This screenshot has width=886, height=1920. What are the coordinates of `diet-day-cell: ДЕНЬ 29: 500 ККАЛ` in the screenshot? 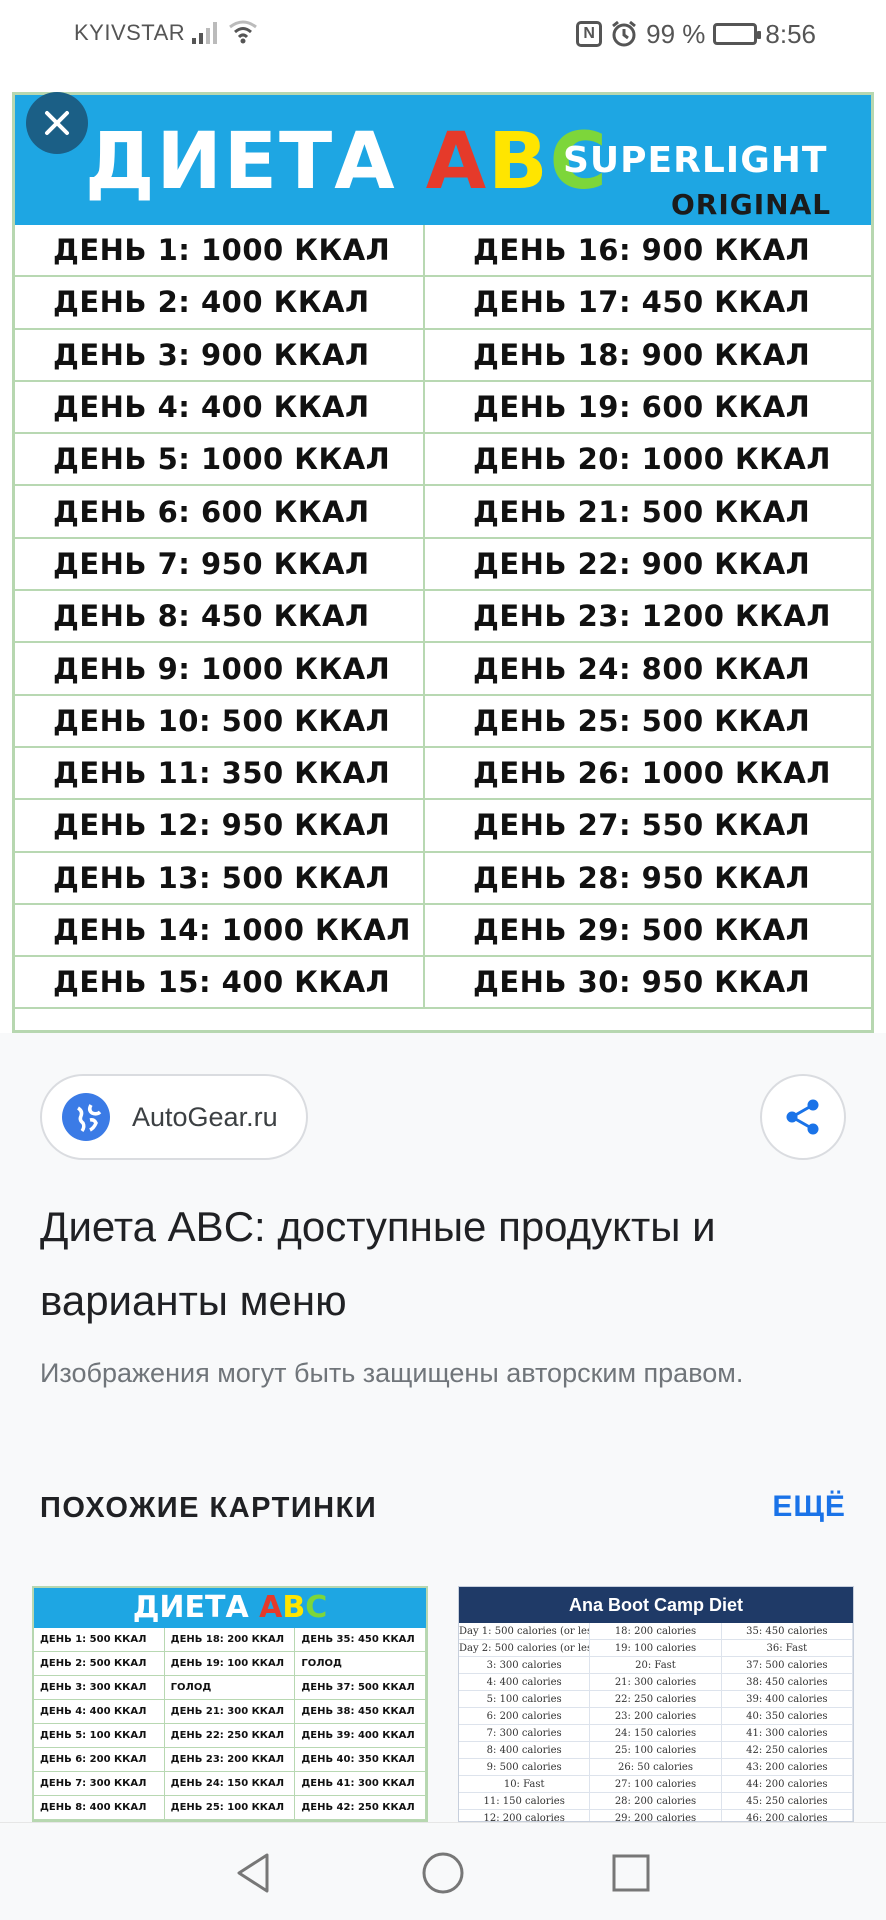 It's located at (642, 930).